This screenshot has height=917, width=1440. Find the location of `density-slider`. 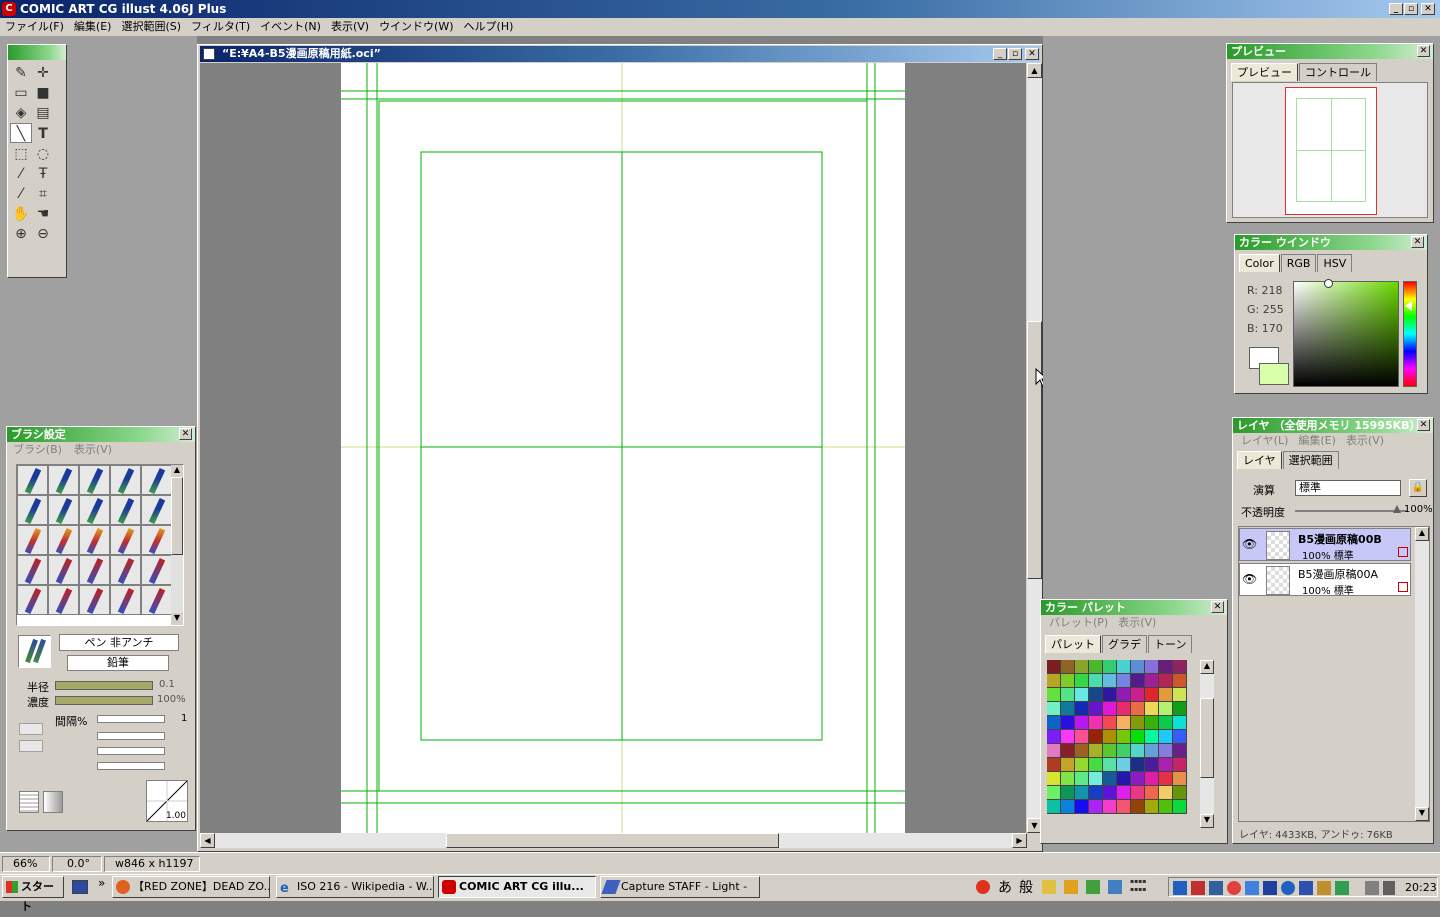

density-slider is located at coordinates (104, 700).